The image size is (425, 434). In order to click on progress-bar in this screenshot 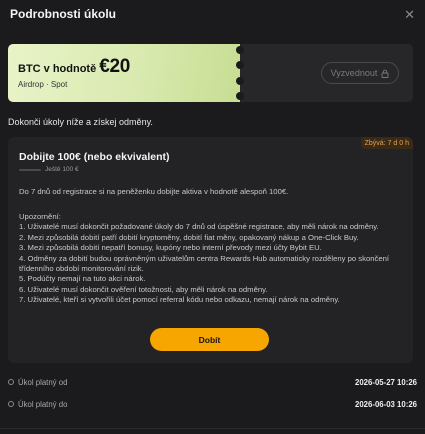, I will do `click(30, 169)`.